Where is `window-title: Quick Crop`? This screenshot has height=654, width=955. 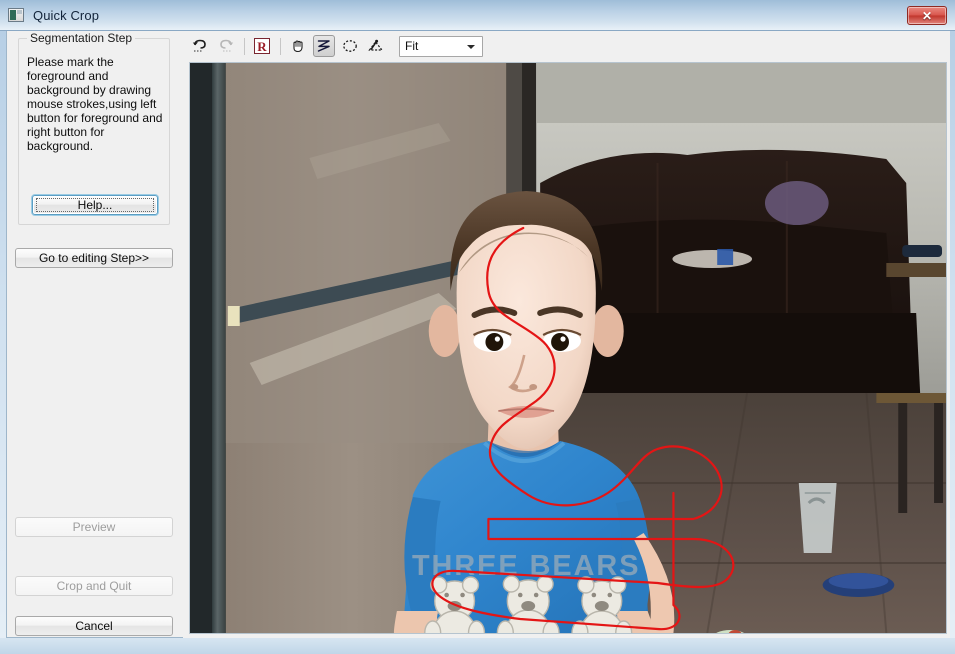 window-title: Quick Crop is located at coordinates (66, 15).